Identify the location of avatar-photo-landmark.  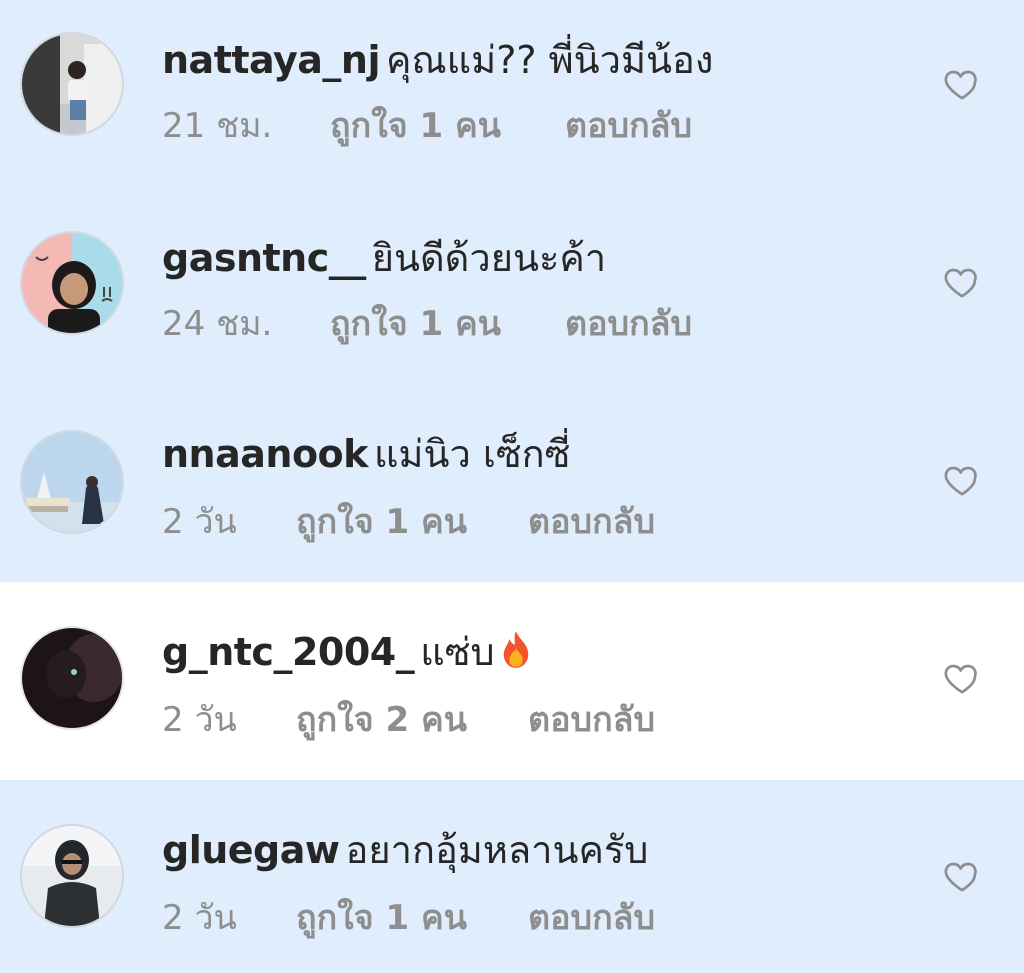
(72, 482).